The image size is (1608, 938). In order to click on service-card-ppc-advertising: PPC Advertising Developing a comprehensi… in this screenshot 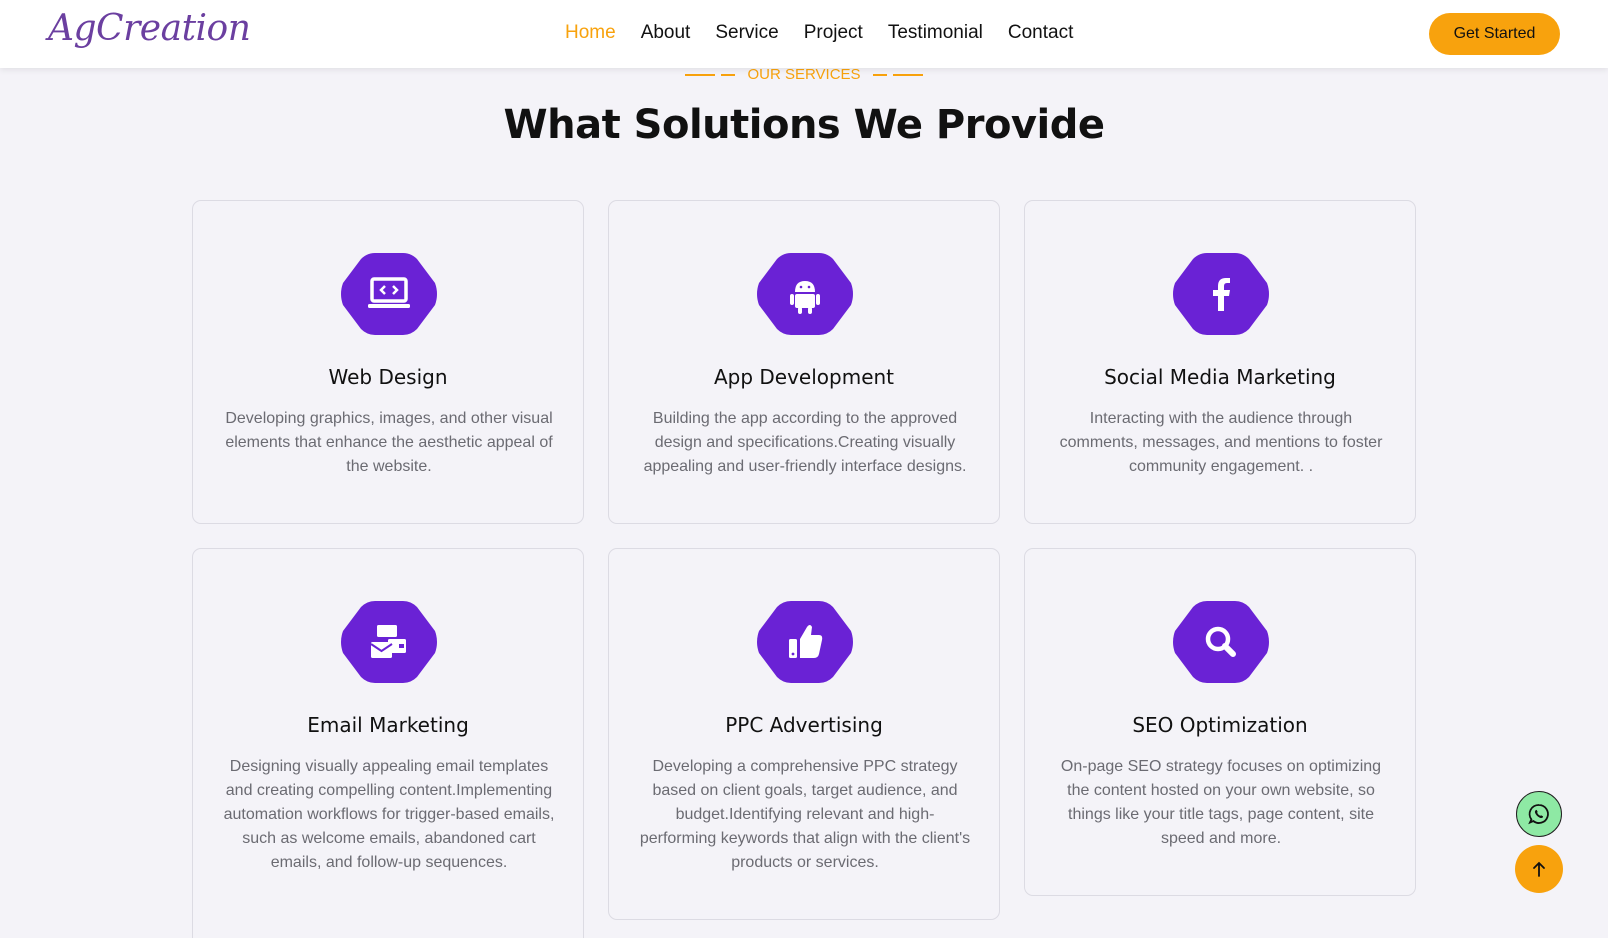, I will do `click(804, 734)`.